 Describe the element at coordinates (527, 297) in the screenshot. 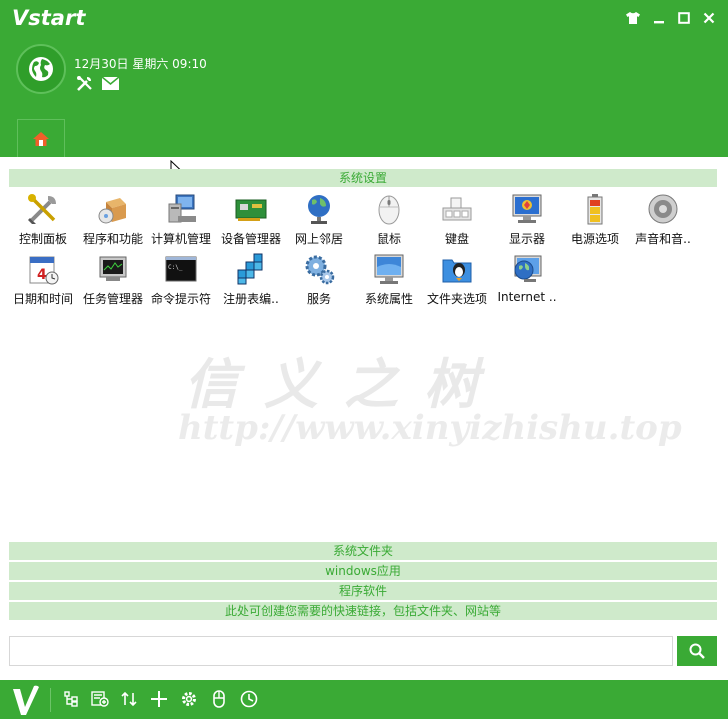

I see `item-label: Internet ..` at that location.